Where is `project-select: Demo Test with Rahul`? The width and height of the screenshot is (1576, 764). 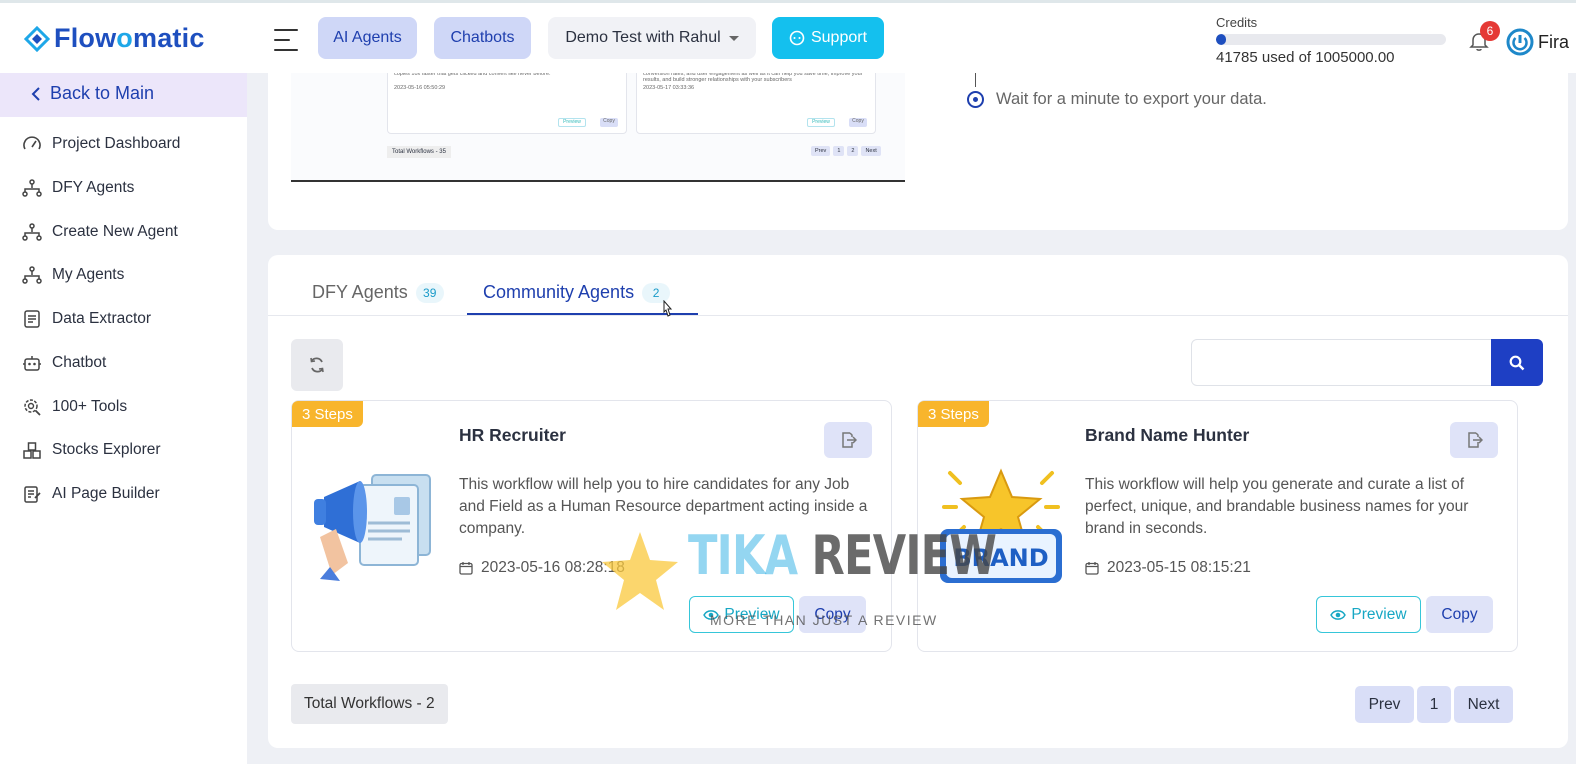 project-select: Demo Test with Rahul is located at coordinates (652, 38).